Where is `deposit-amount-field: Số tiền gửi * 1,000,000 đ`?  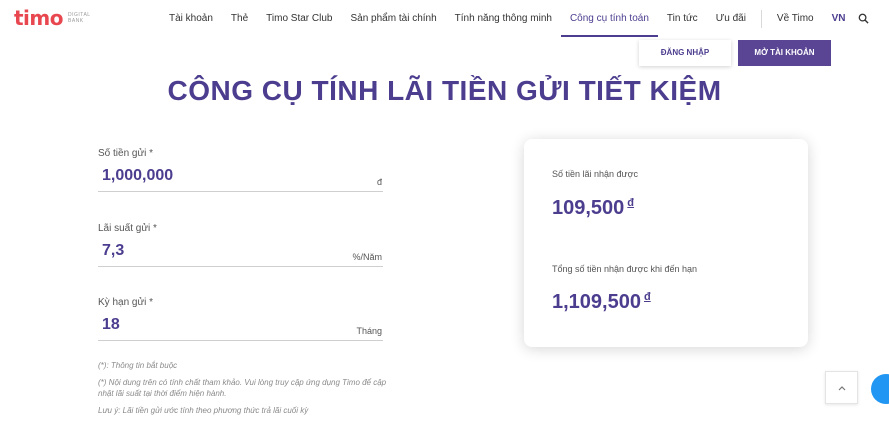 deposit-amount-field: Số tiền gửi * 1,000,000 đ is located at coordinates (240, 170).